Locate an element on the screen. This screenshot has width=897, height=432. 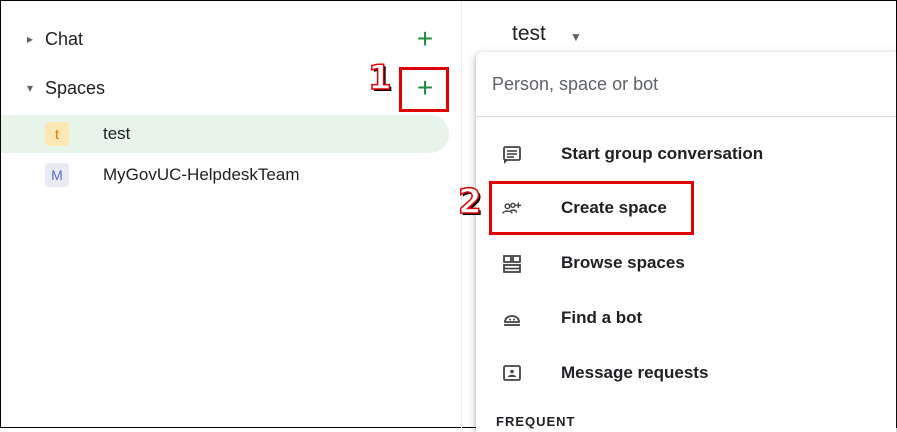
space-name: MyGovUC-HelpdeskTeam is located at coordinates (201, 174).